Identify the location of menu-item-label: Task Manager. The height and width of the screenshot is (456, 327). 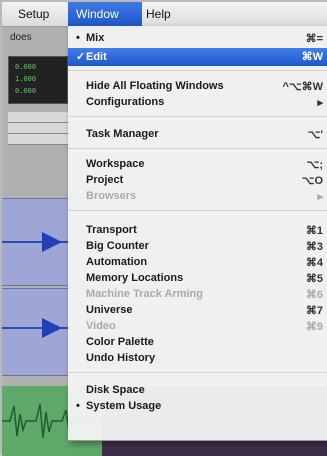
(122, 134).